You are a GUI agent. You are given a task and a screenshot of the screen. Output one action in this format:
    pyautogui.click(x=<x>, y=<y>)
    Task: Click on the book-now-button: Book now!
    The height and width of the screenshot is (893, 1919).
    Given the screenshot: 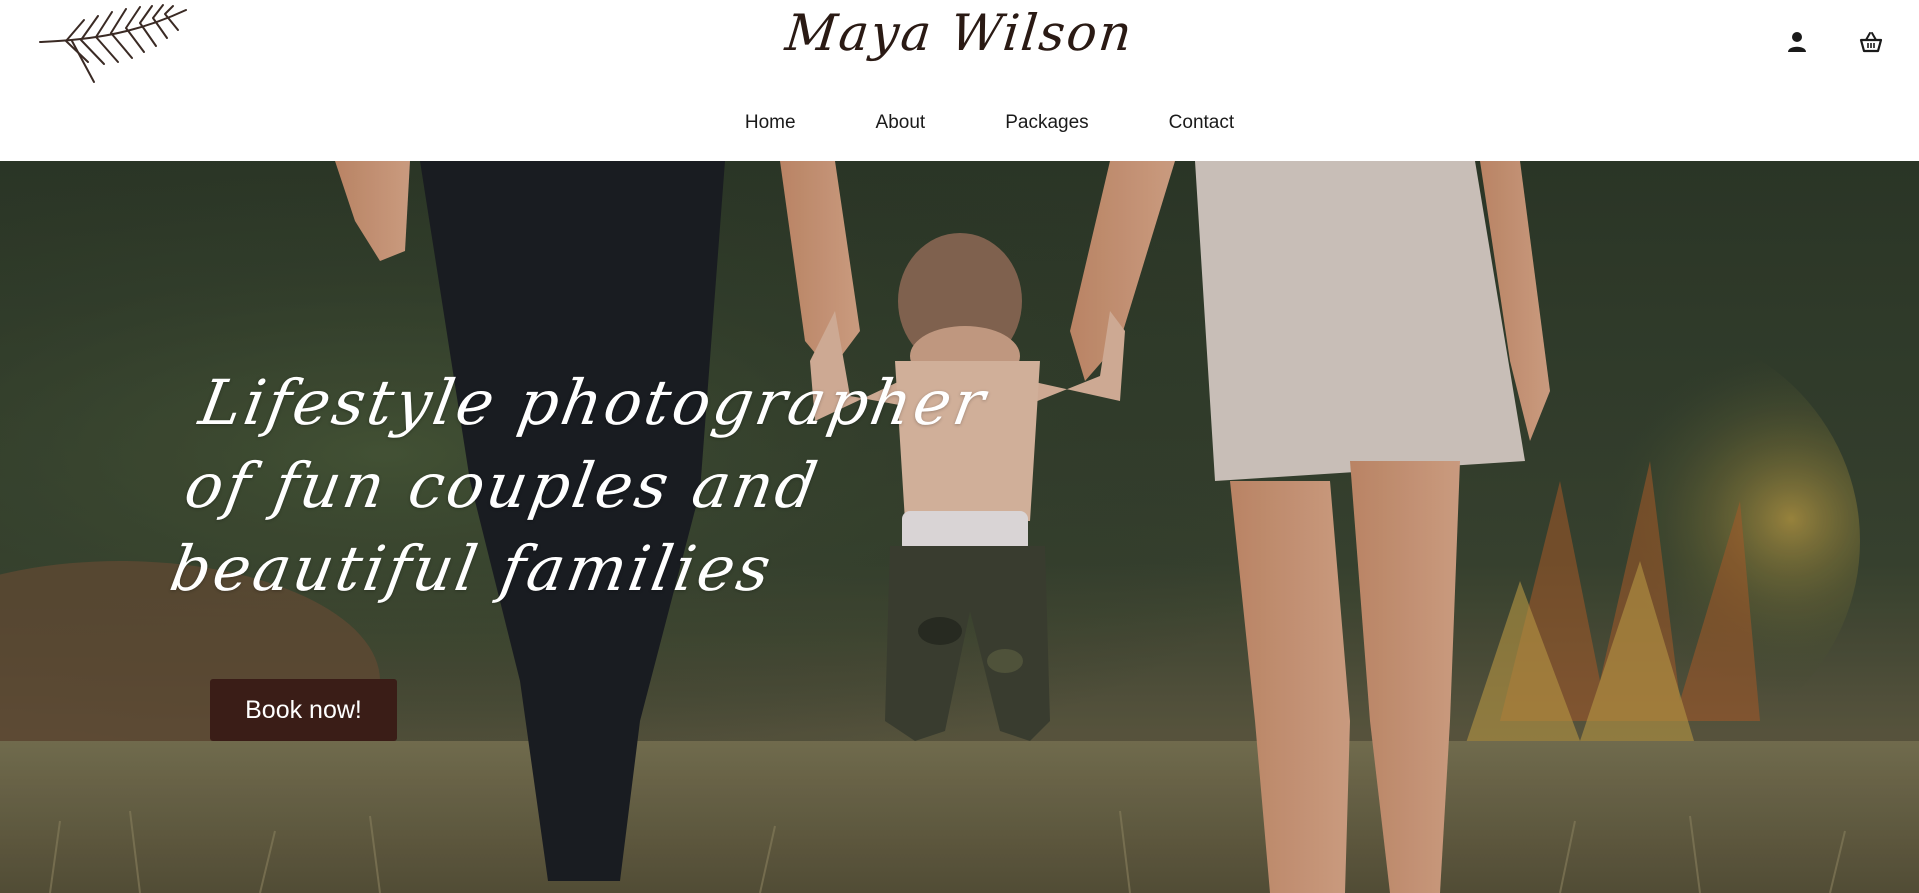 What is the action you would take?
    pyautogui.click(x=303, y=710)
    